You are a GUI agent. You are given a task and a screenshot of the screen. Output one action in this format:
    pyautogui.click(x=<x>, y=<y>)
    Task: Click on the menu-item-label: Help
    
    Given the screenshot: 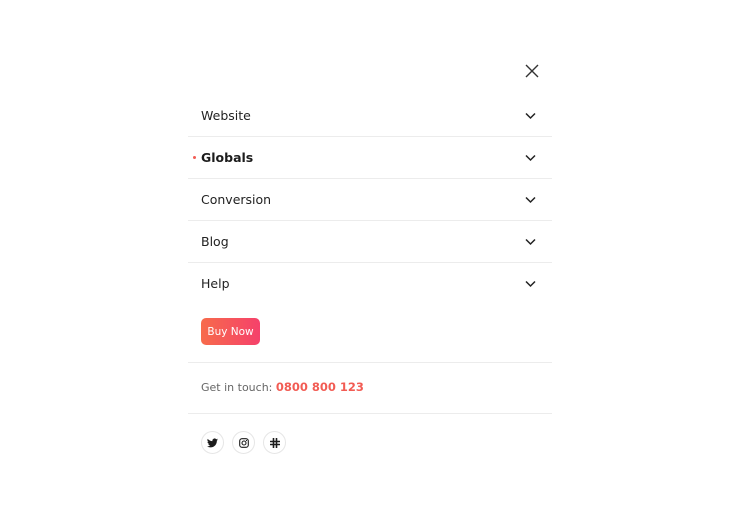 What is the action you would take?
    pyautogui.click(x=215, y=283)
    